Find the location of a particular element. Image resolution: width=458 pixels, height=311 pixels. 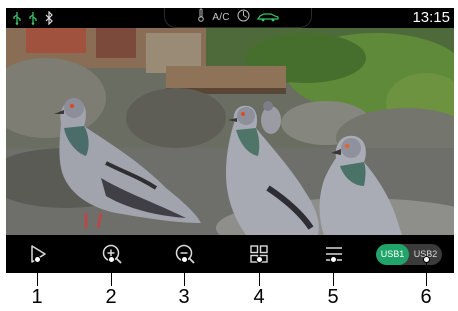

zoom-in-button is located at coordinates (112, 254).